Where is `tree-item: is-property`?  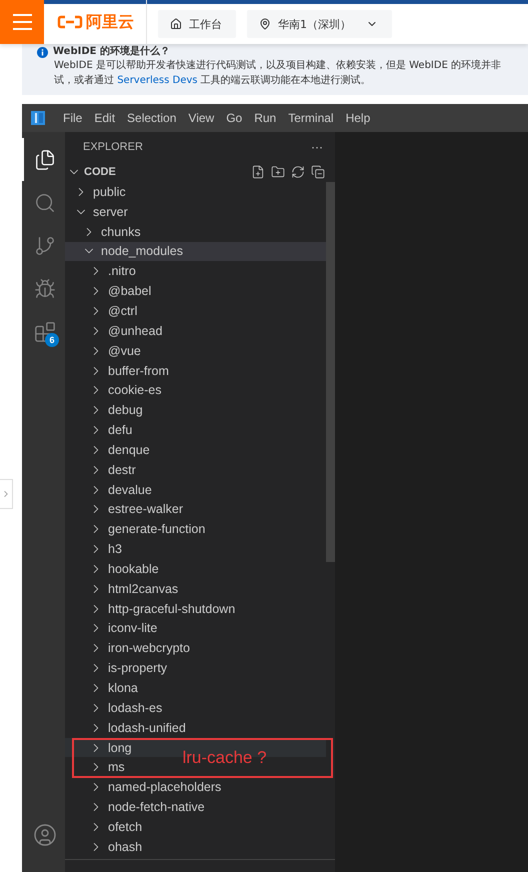
tree-item: is-property is located at coordinates (195, 668).